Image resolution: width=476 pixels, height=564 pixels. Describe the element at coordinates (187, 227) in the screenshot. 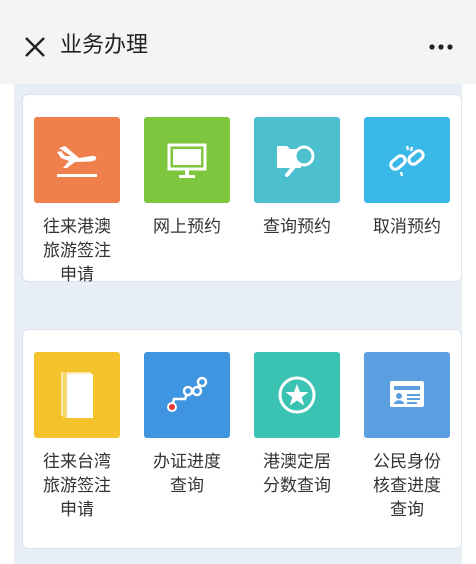

I see `service-label: 网上预约` at that location.